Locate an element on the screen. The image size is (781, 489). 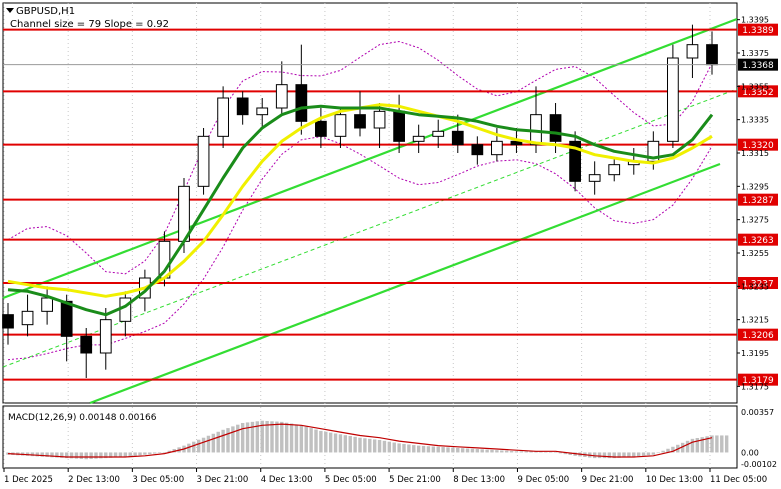
x-tick-label: 5 Dec 05:00 is located at coordinates (351, 480).